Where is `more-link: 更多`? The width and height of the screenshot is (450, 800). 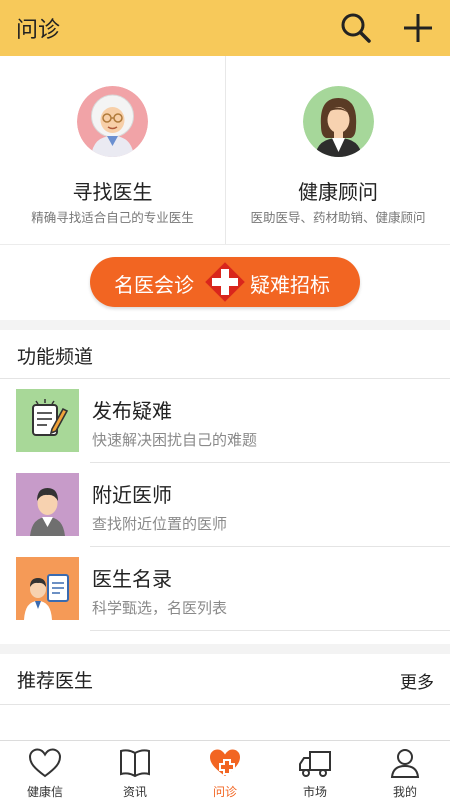
more-link: 更多 is located at coordinates (417, 680).